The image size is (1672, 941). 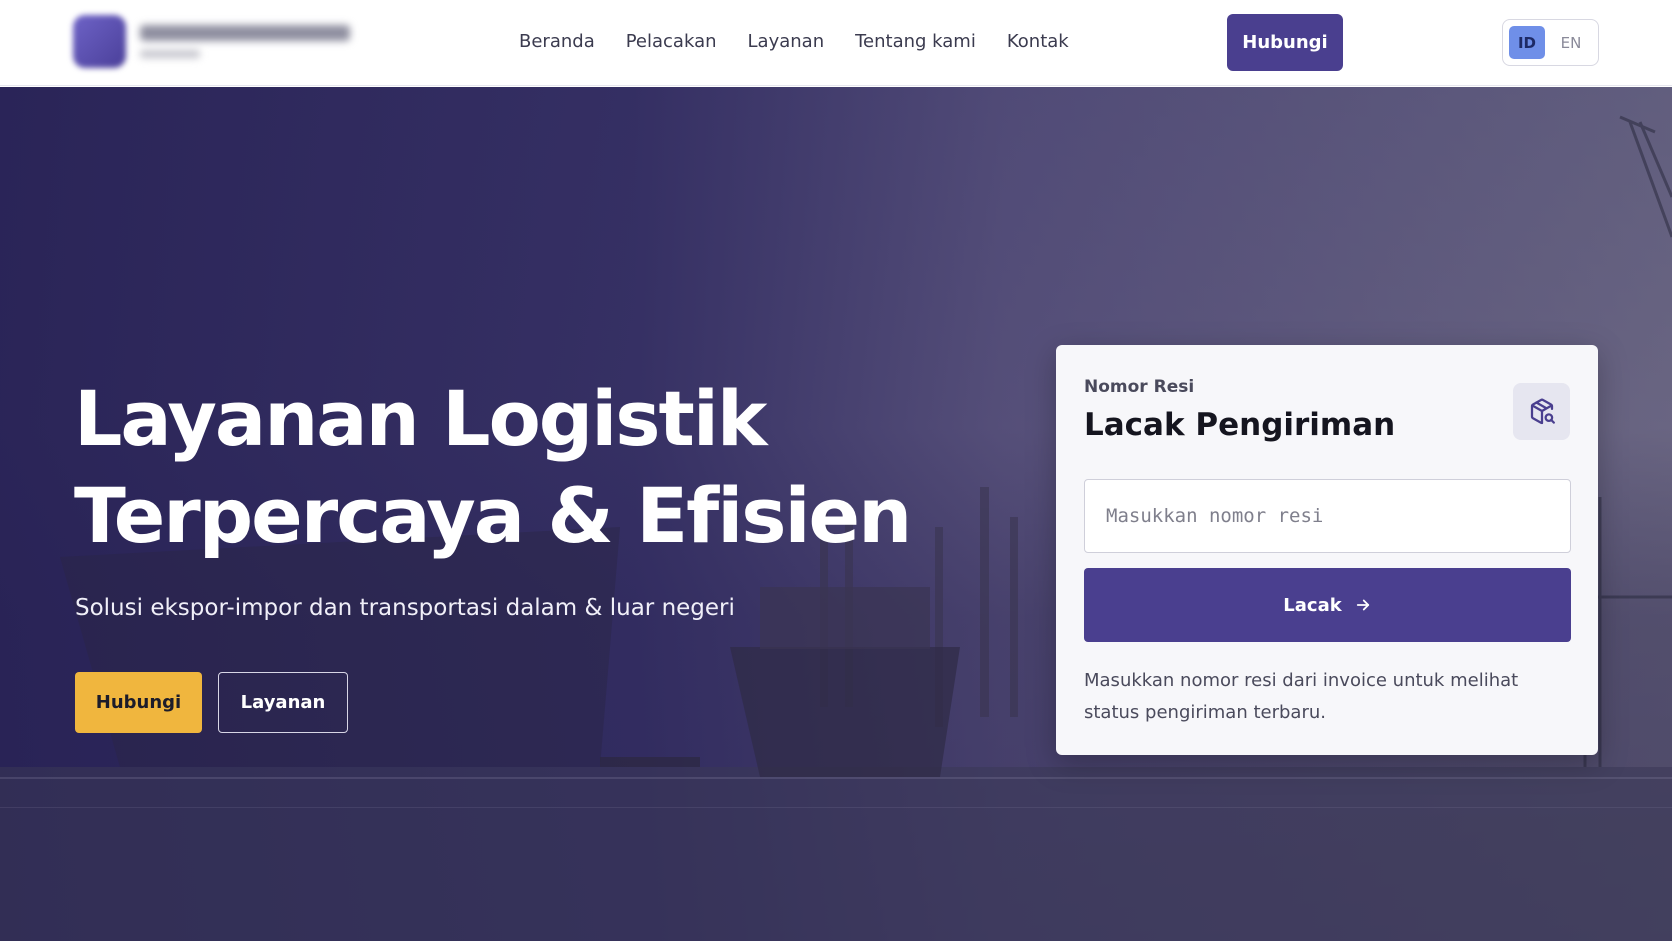 I want to click on arrow-right-icon, so click(x=1363, y=605).